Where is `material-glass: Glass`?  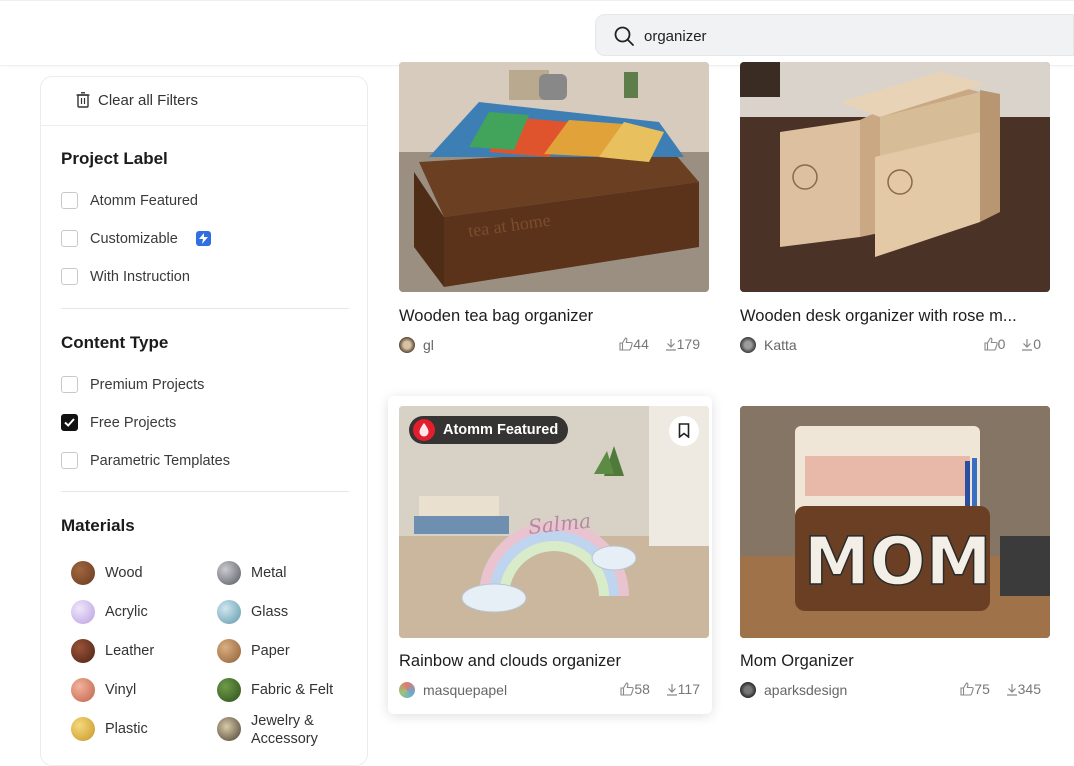
material-glass: Glass is located at coordinates (287, 613).